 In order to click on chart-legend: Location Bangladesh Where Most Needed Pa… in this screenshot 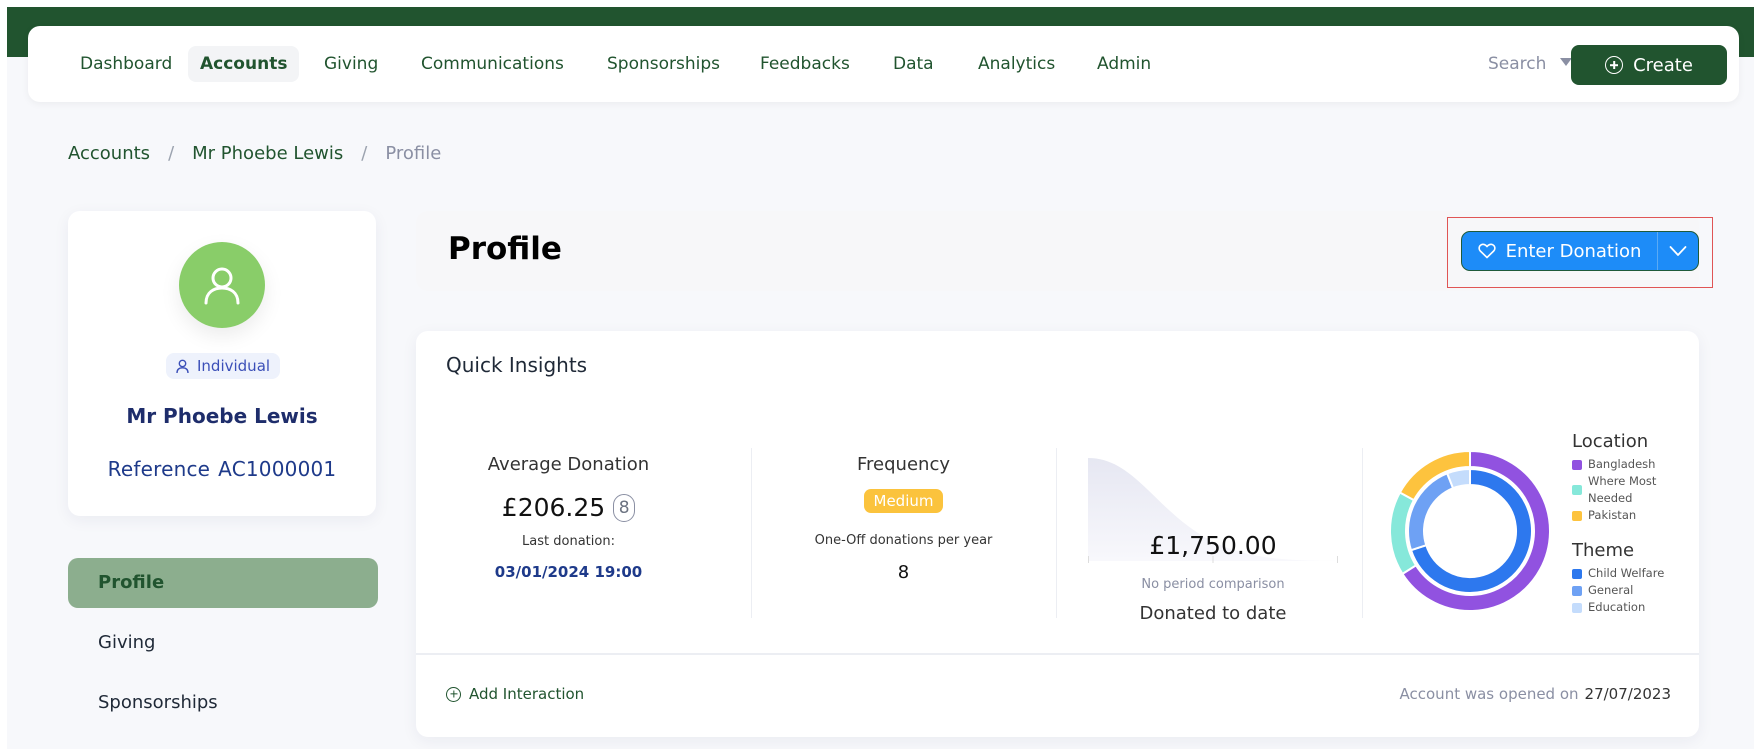, I will do `click(1632, 523)`.